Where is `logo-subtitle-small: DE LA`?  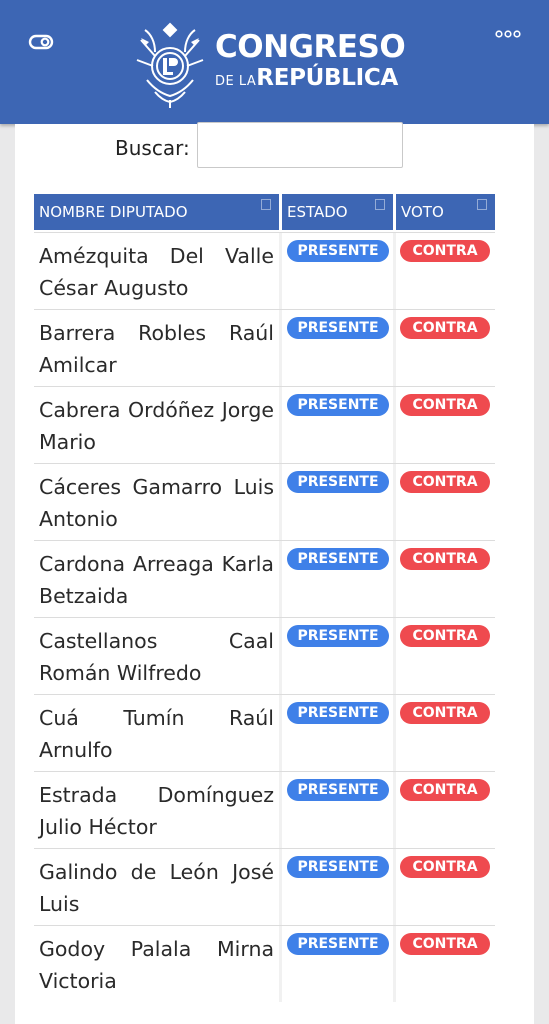 logo-subtitle-small: DE LA is located at coordinates (236, 81).